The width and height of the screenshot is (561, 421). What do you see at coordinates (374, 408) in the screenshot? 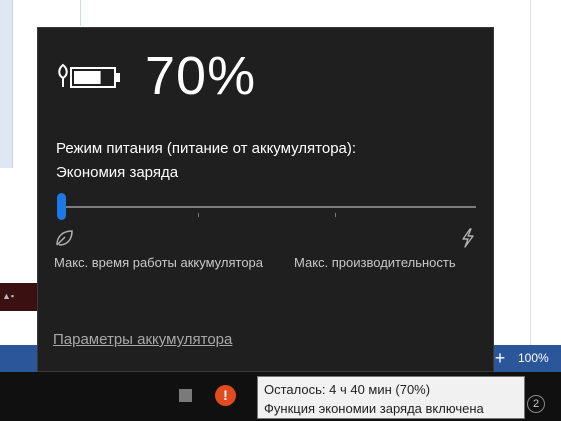
I see `tooltip-saver-status: Функция экономии заряда включена` at bounding box center [374, 408].